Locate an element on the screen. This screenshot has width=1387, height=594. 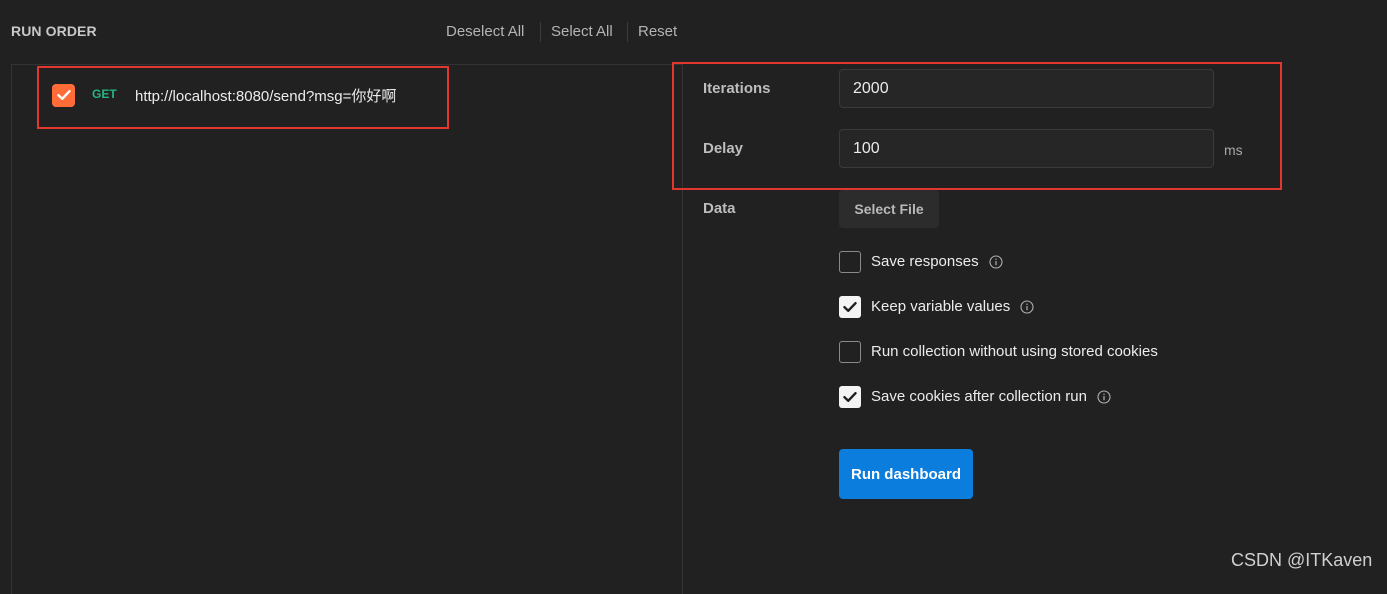
option-label: Save cookies after collection run is located at coordinates (979, 396).